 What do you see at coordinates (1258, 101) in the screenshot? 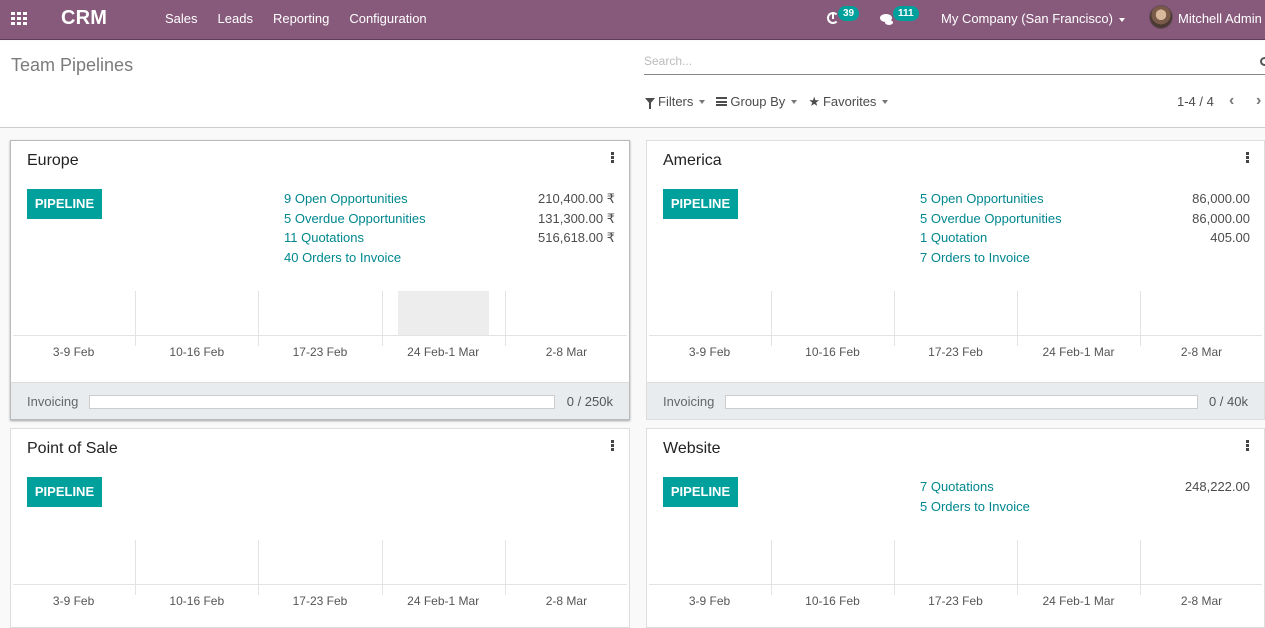
I see `pager-next-icon: ›` at bounding box center [1258, 101].